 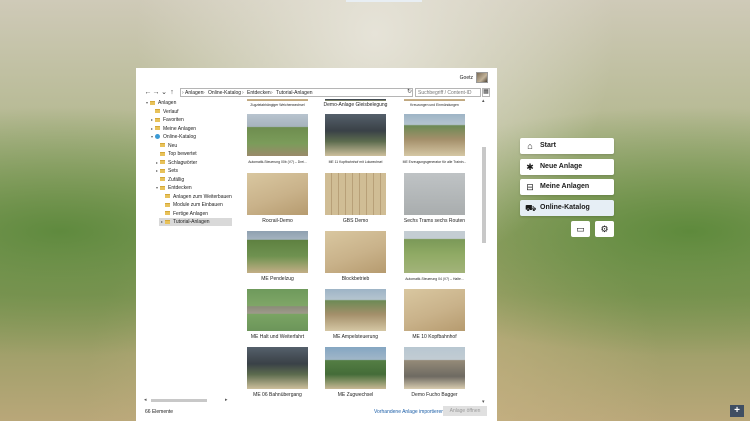 What do you see at coordinates (355, 337) in the screenshot?
I see `layout-caption: ME Ampelsteuerung` at bounding box center [355, 337].